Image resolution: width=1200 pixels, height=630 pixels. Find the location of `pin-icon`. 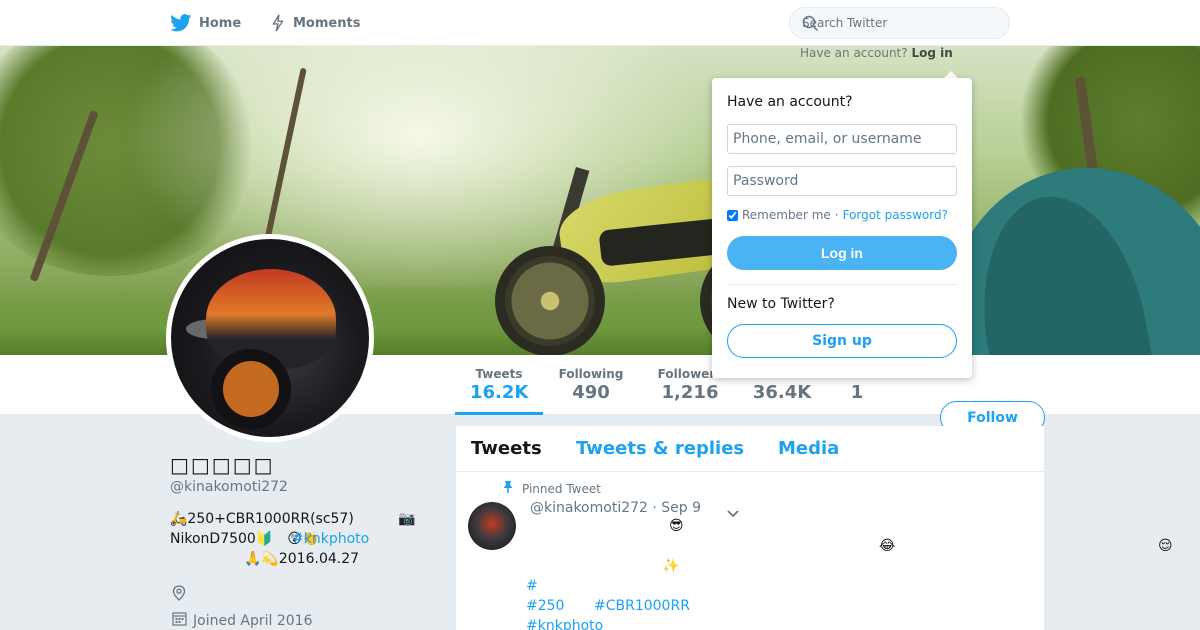

pin-icon is located at coordinates (508, 488).